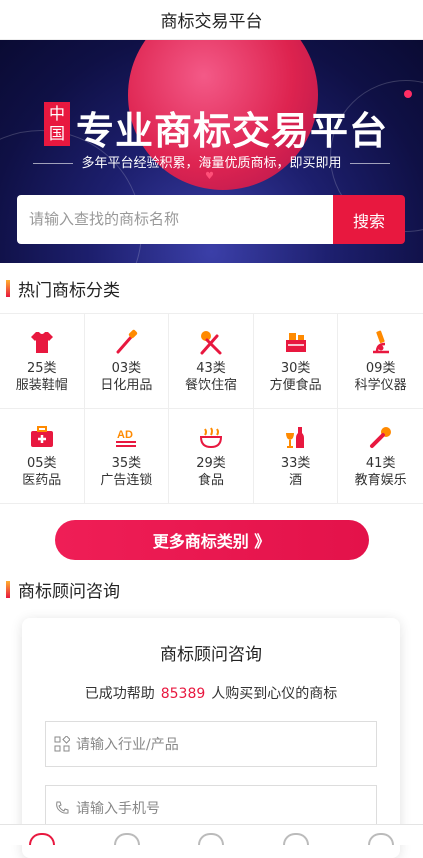 This screenshot has height=858, width=423. I want to click on helped-prefix: 已成功帮助, so click(119, 694).